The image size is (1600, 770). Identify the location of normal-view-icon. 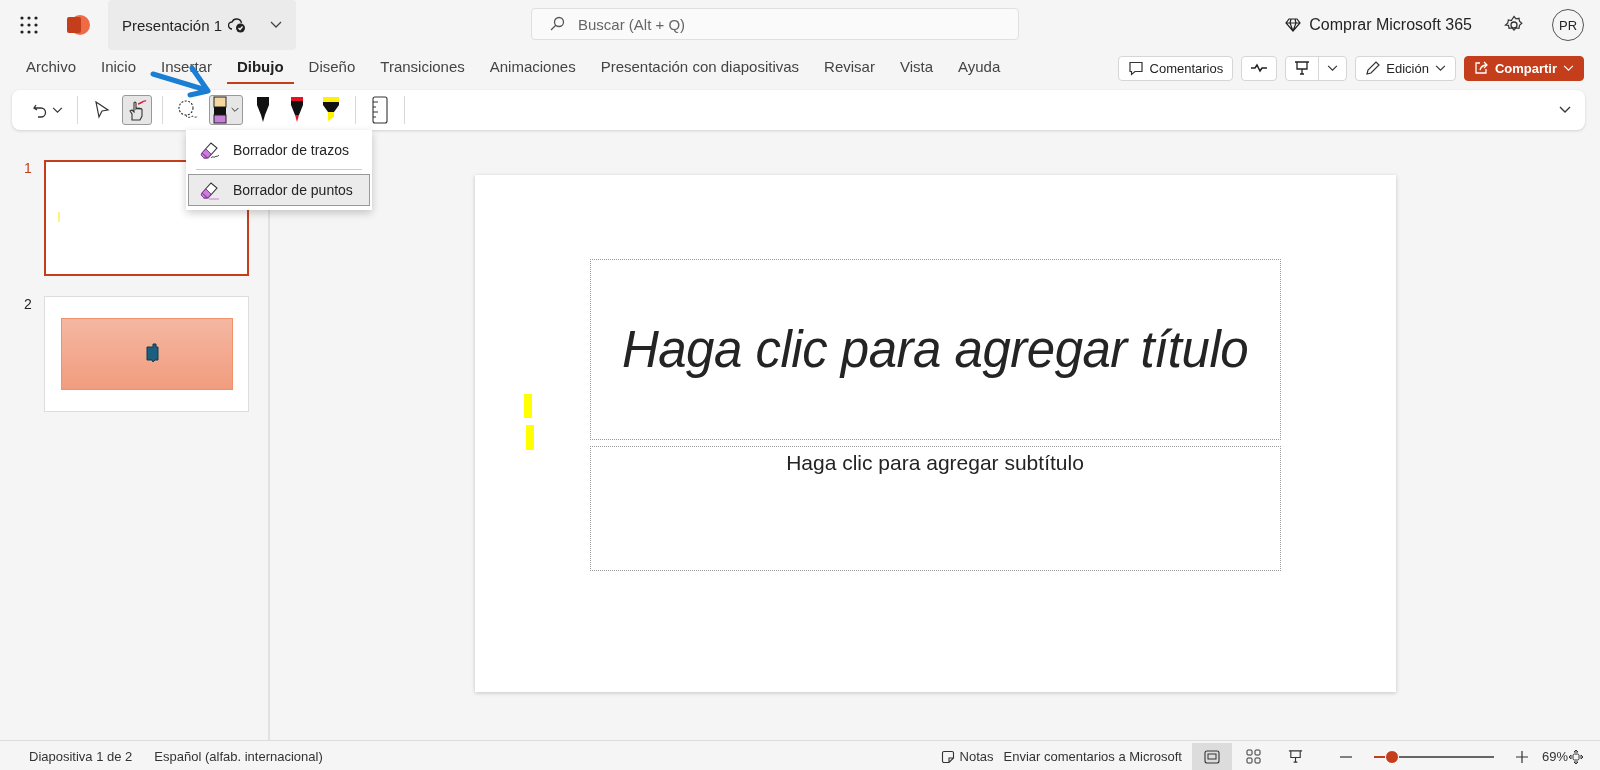
(1211, 756).